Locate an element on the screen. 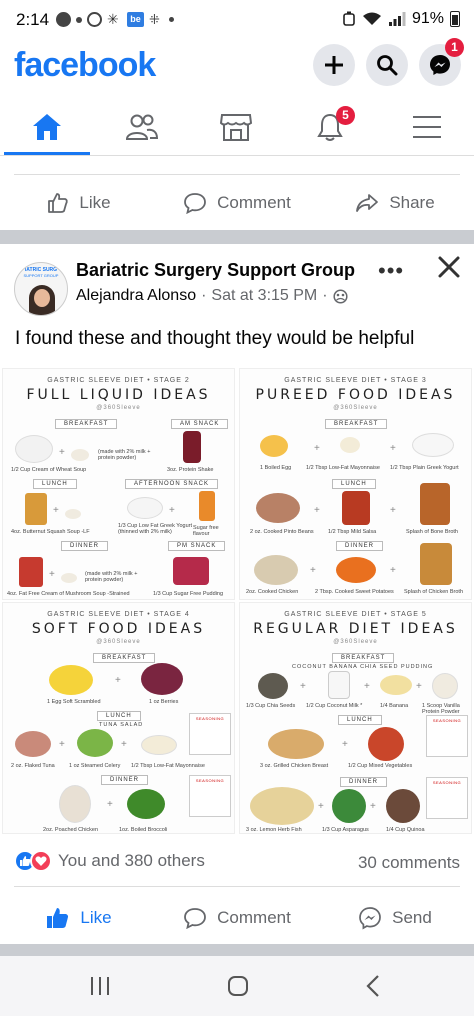 The image size is (474, 1016). panel-stage: GASTRIC SLEEVE DIET • STAGE 3 is located at coordinates (355, 380).